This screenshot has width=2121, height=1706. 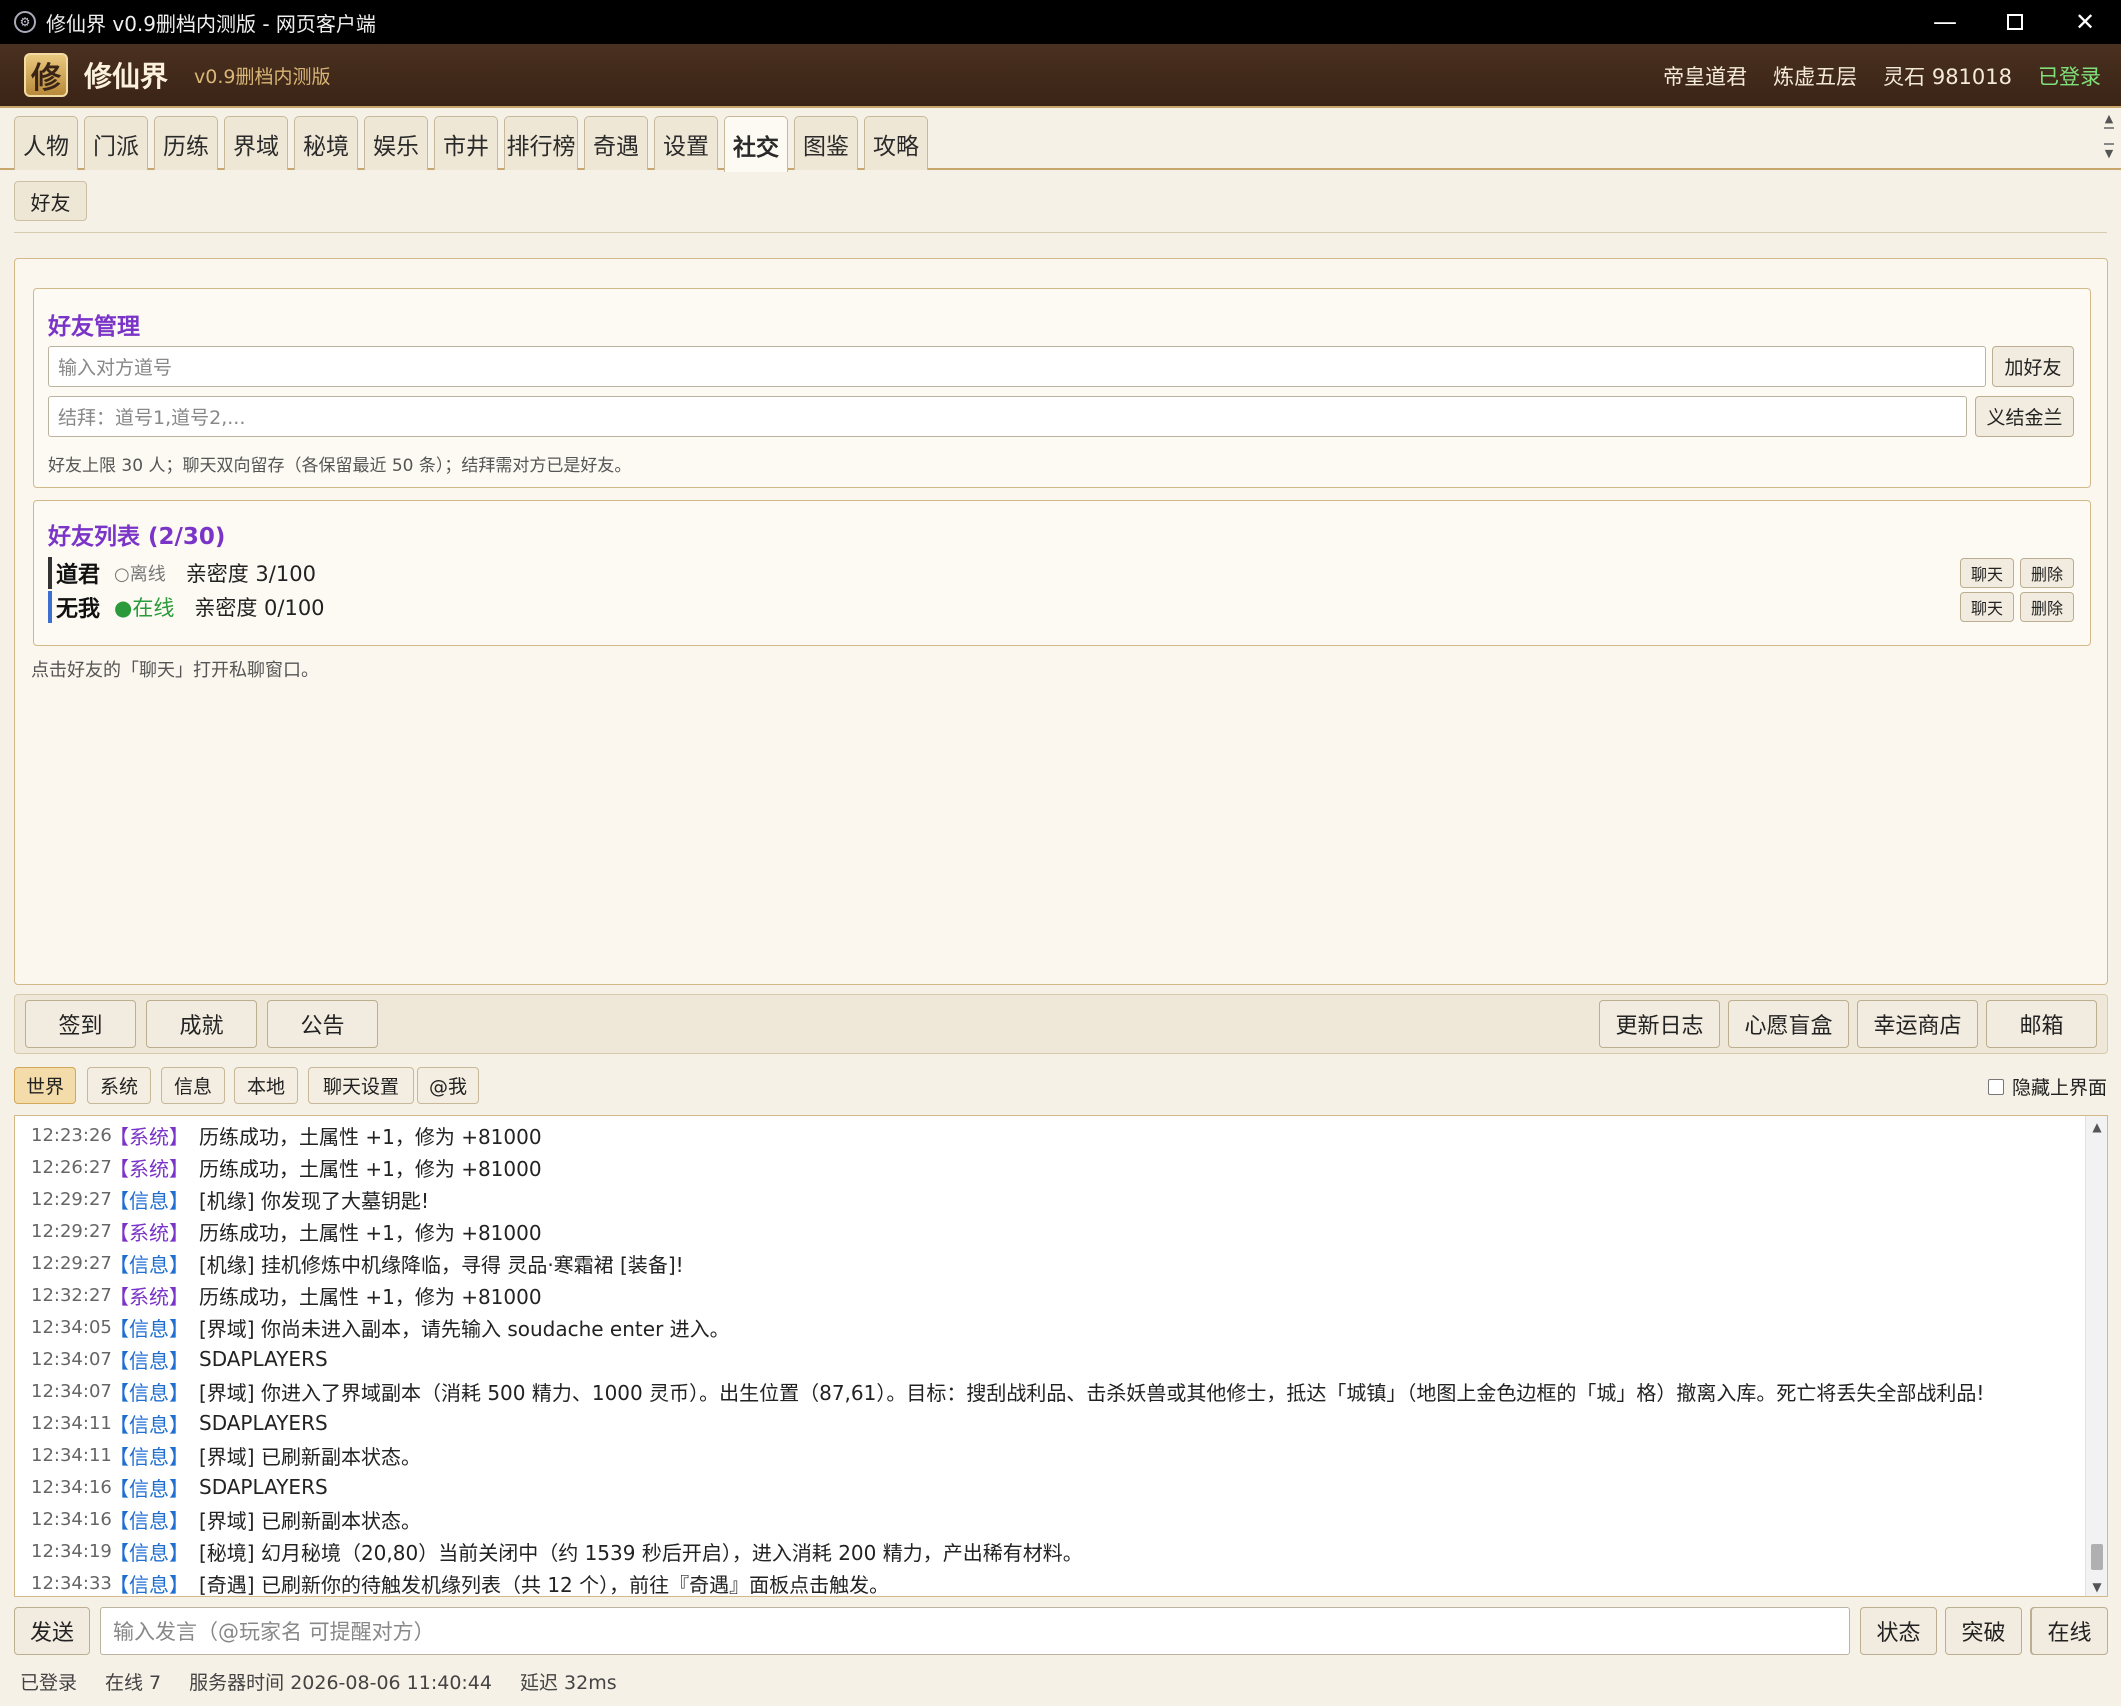 What do you see at coordinates (1060, 76) in the screenshot?
I see `app-header: 修 修仙界 v0.9删档内测版 帝皇道君 炼虚五层 灵石 981018 已登录` at bounding box center [1060, 76].